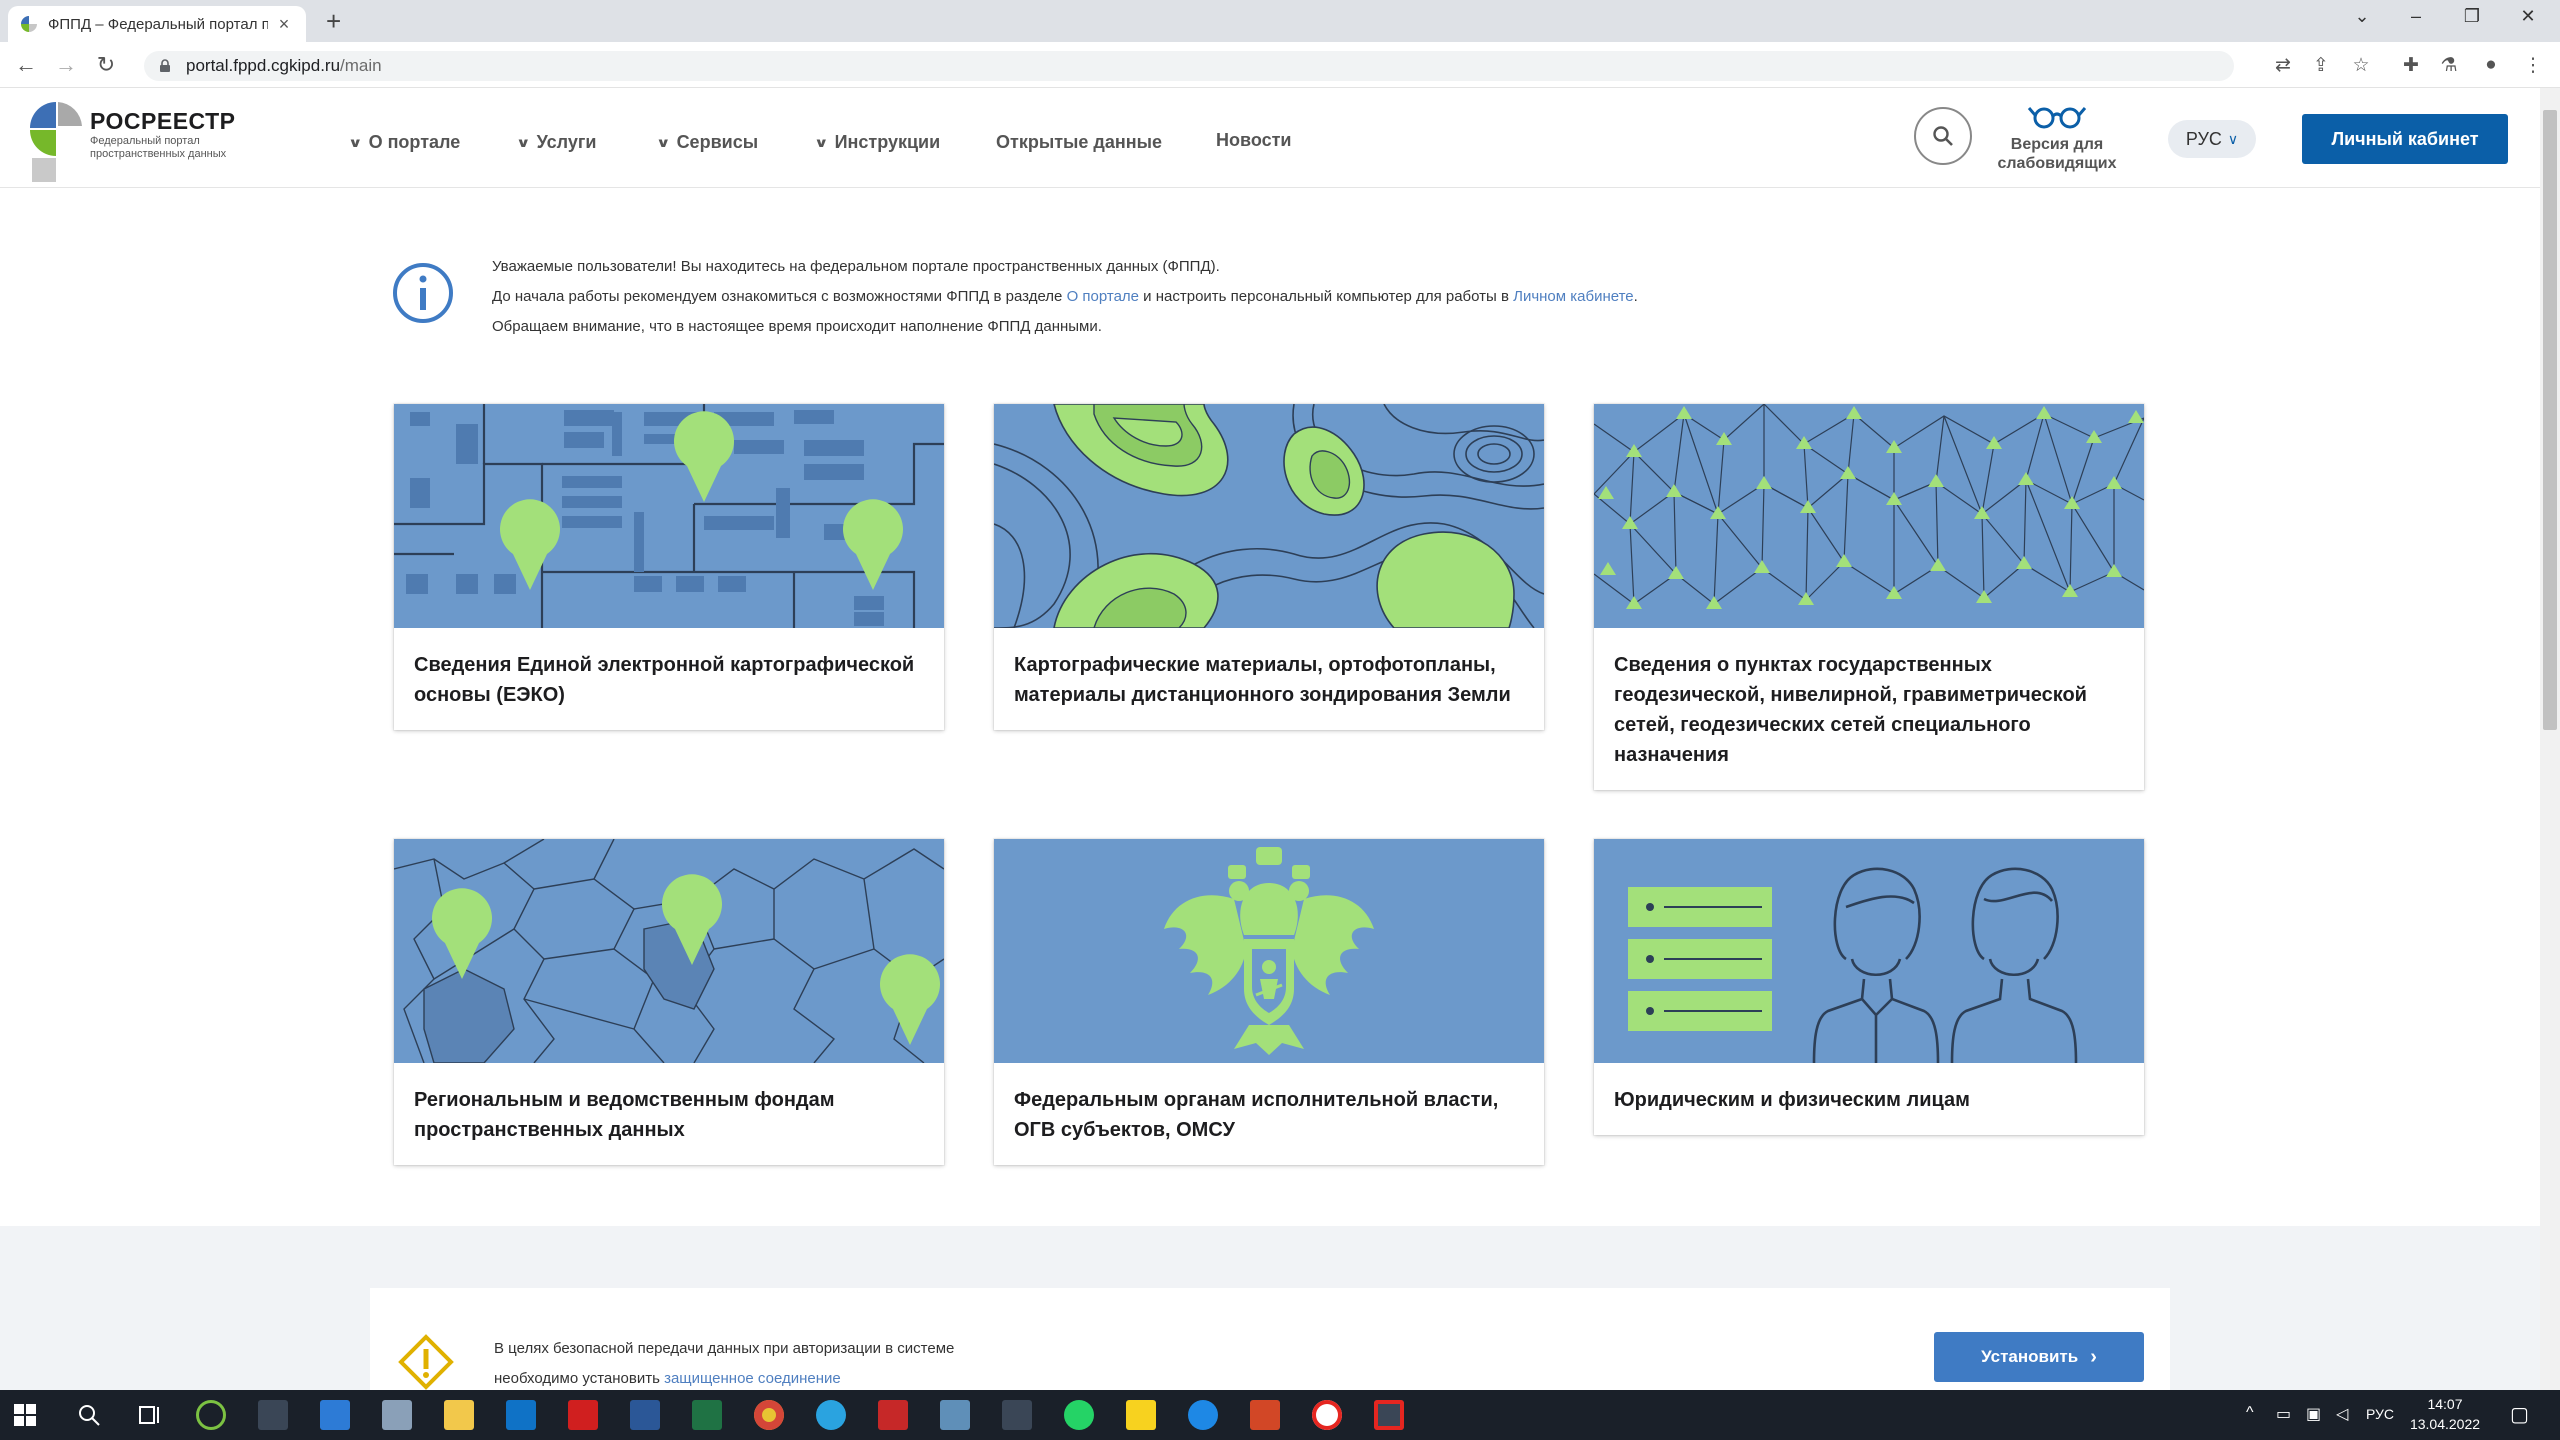 Image resolution: width=2560 pixels, height=1440 pixels. What do you see at coordinates (2250, 1413) in the screenshot?
I see `tray-chevron-icon: ^` at bounding box center [2250, 1413].